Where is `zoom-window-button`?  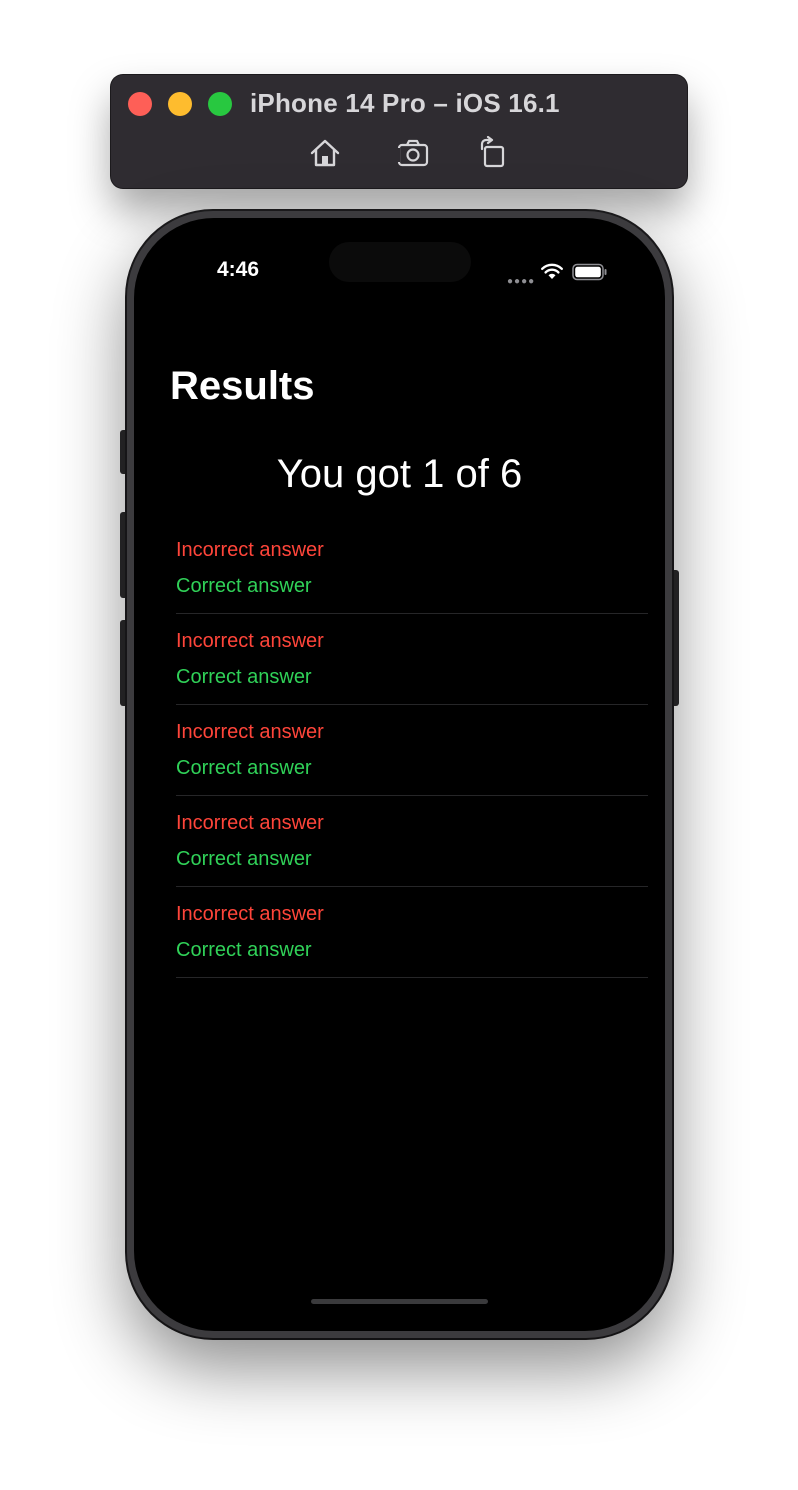 zoom-window-button is located at coordinates (220, 104).